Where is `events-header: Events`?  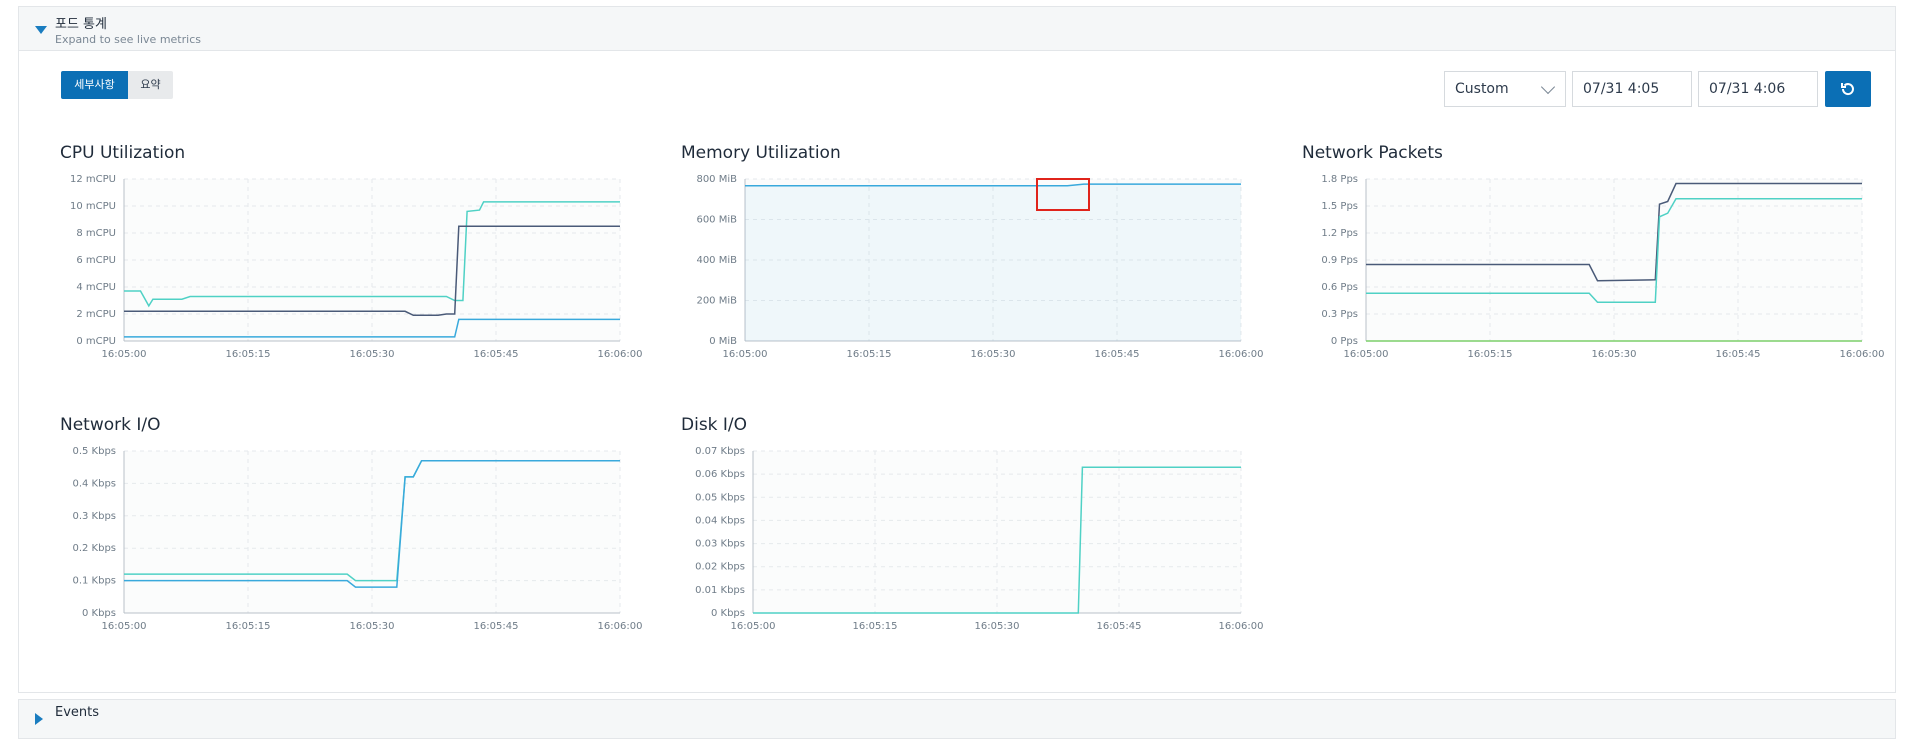
events-header: Events is located at coordinates (957, 719).